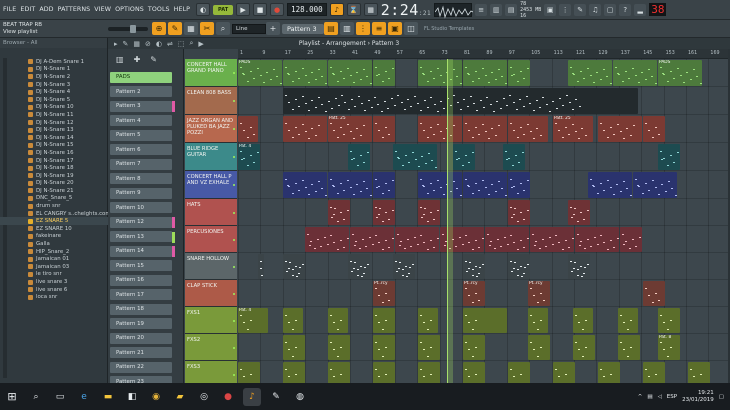 This screenshot has height=410, width=730. Describe the element at coordinates (27, 9) in the screenshot. I see `menu-edit: EDIT` at that location.